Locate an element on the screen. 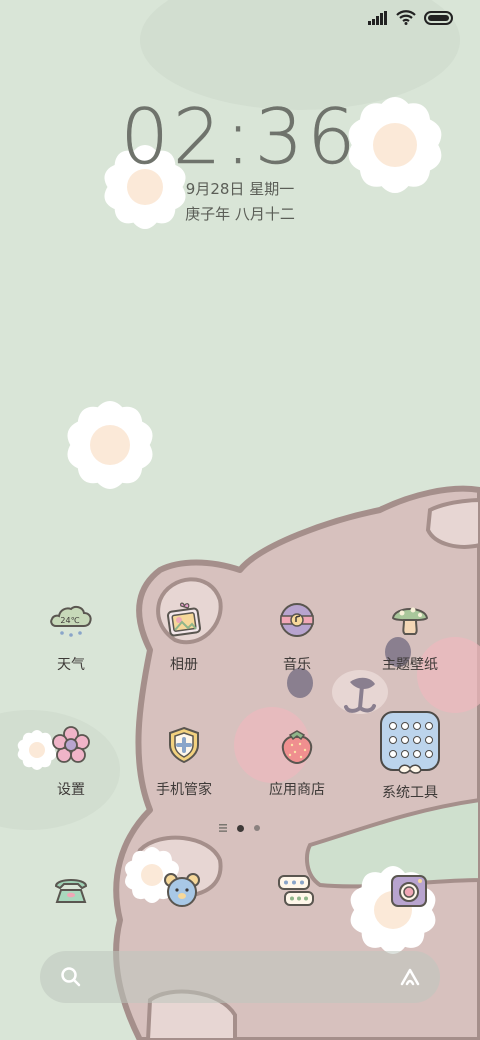  wifi-icon is located at coordinates (406, 17).